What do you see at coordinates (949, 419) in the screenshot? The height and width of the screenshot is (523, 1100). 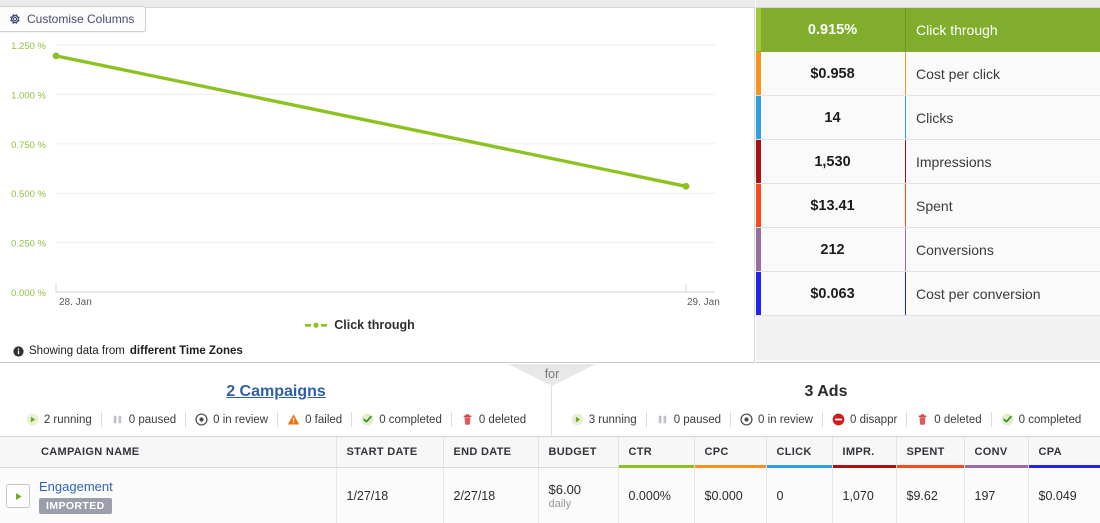 I see `ad-status-deleted: 0 deleted` at bounding box center [949, 419].